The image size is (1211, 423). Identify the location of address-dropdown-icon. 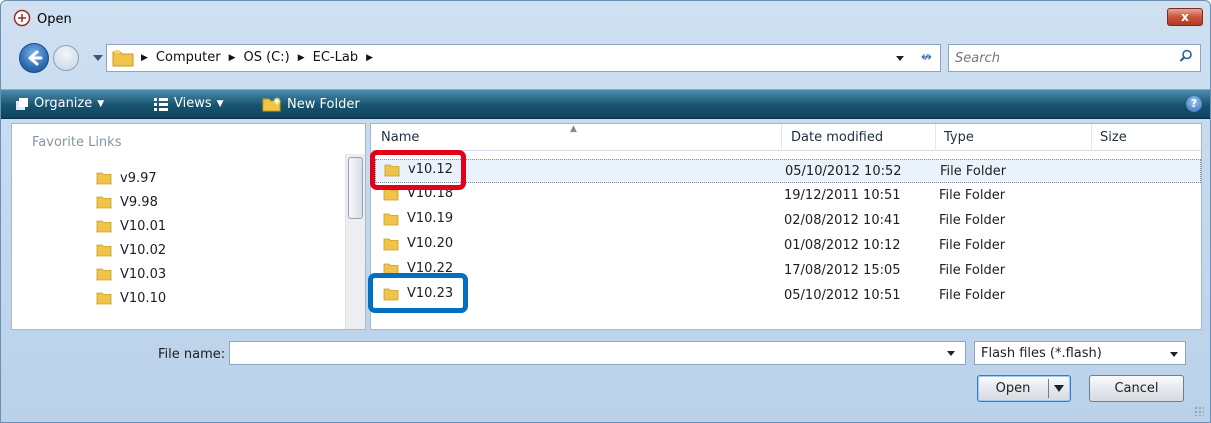
(900, 58).